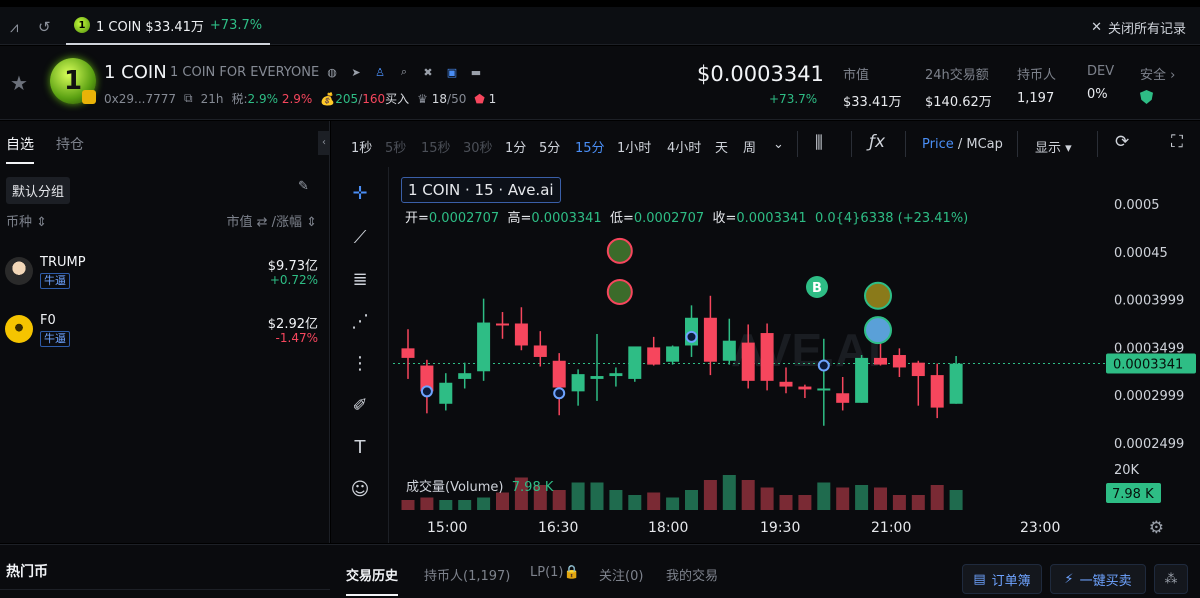  I want to click on close-icon: ✕, so click(1096, 27).